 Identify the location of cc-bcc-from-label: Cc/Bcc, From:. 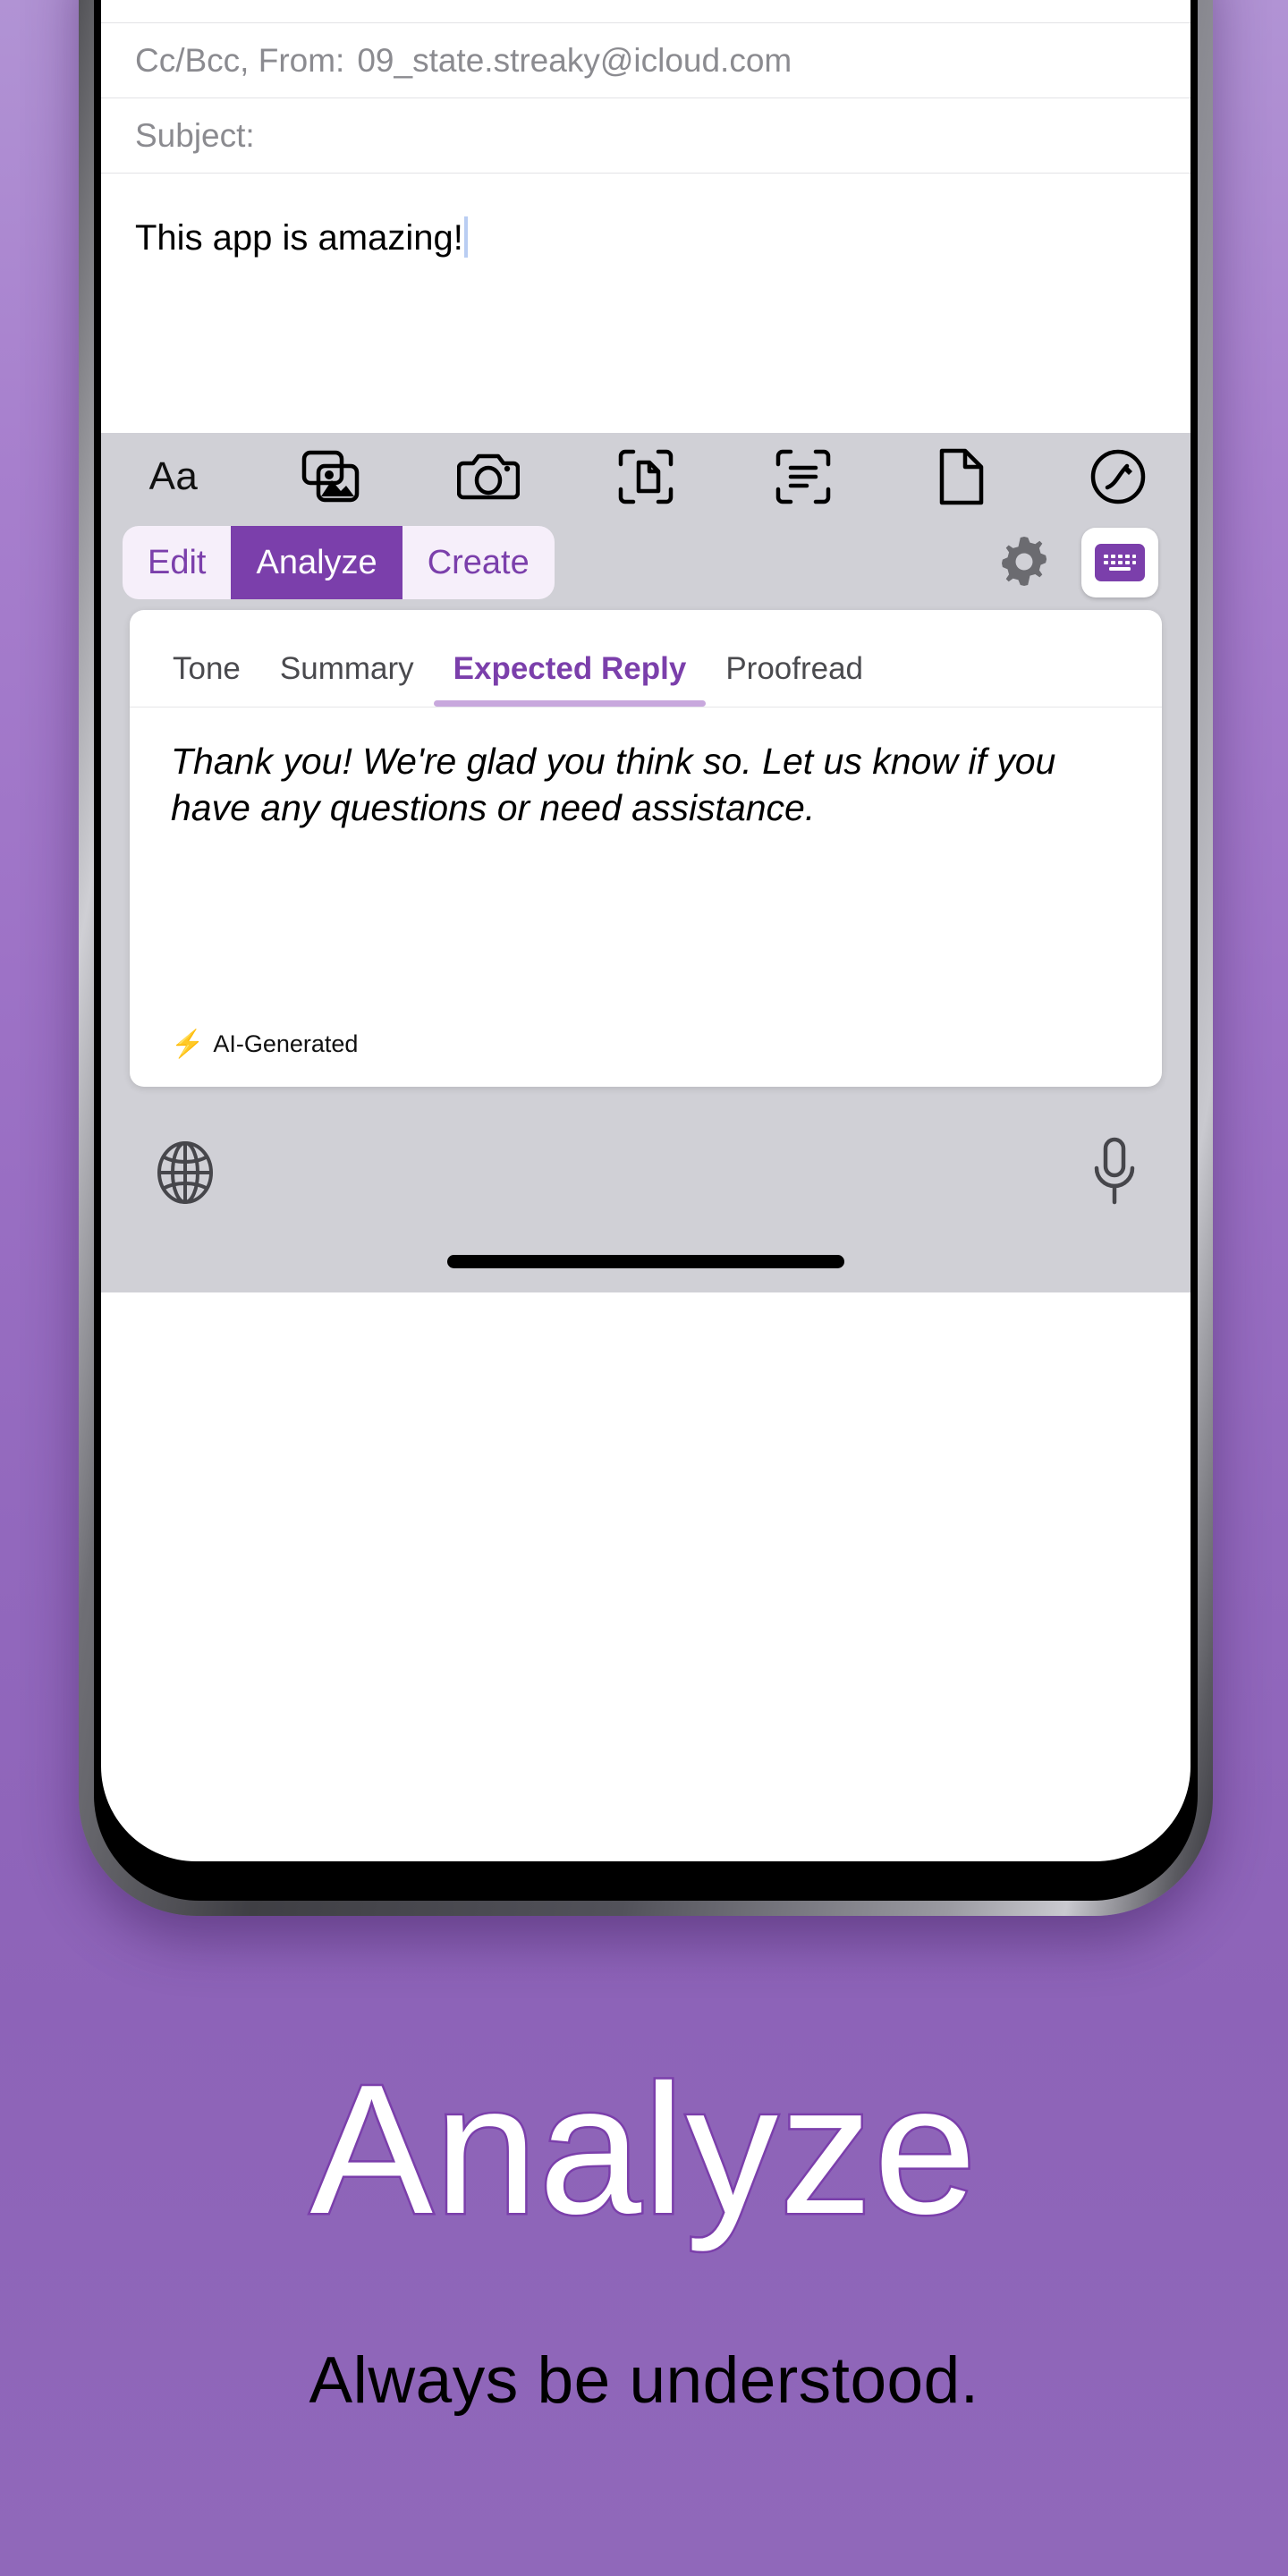
(240, 60).